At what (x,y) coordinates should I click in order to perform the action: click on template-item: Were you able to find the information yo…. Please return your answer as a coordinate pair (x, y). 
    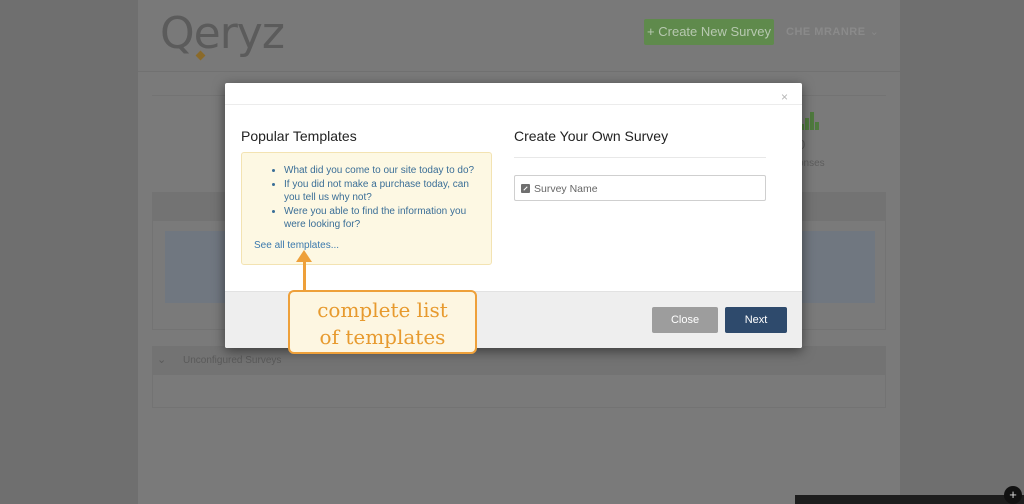
    Looking at the image, I should click on (384, 218).